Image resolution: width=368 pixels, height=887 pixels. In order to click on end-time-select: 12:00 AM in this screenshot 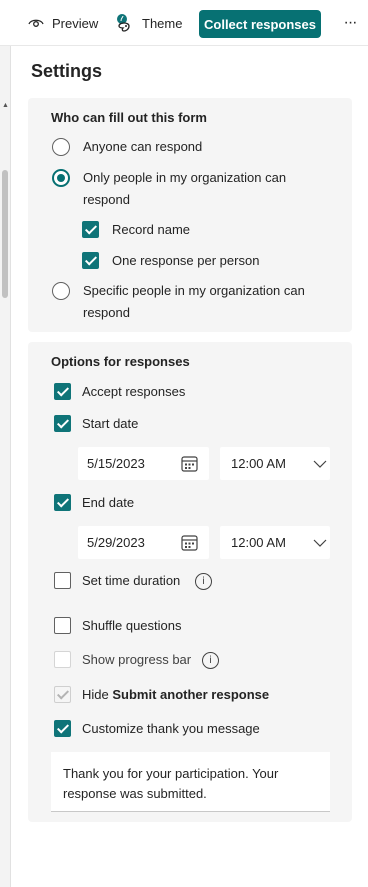, I will do `click(275, 542)`.